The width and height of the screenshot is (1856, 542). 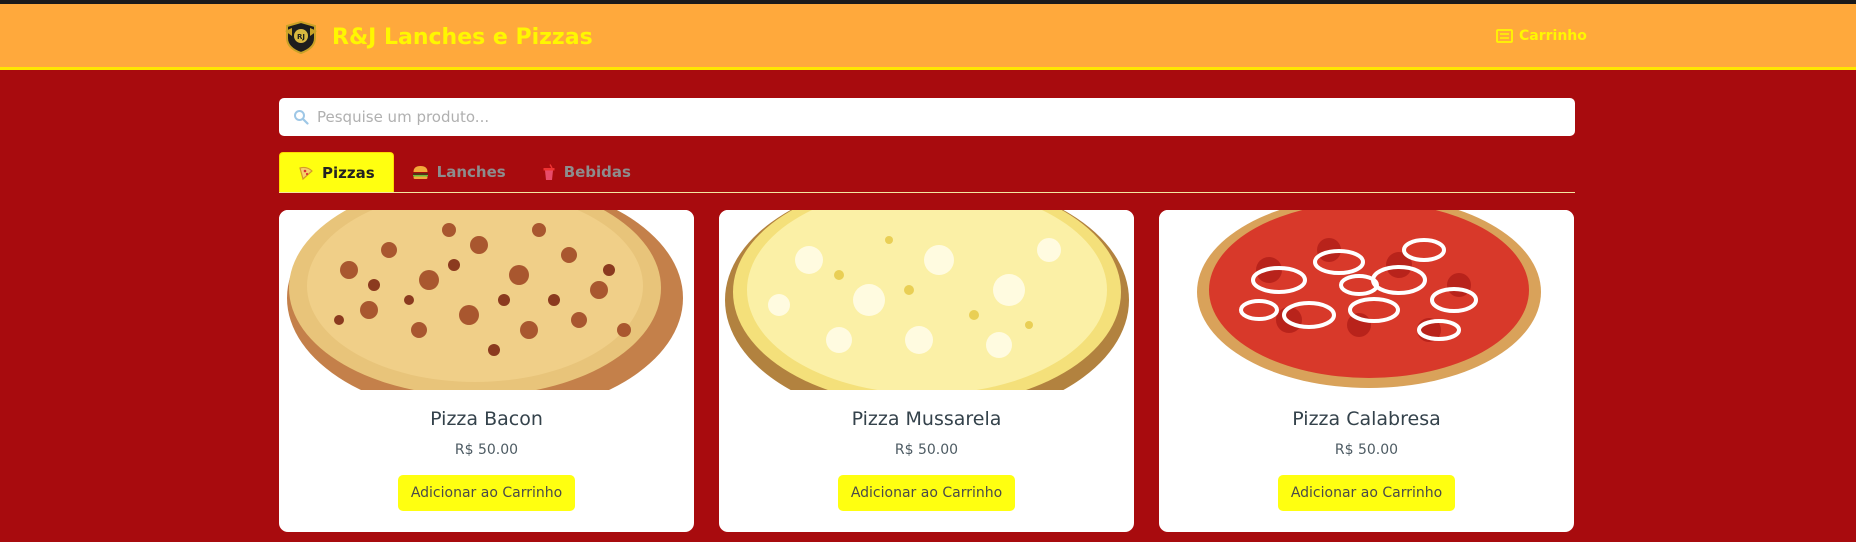 What do you see at coordinates (946, 117) in the screenshot?
I see `search-input` at bounding box center [946, 117].